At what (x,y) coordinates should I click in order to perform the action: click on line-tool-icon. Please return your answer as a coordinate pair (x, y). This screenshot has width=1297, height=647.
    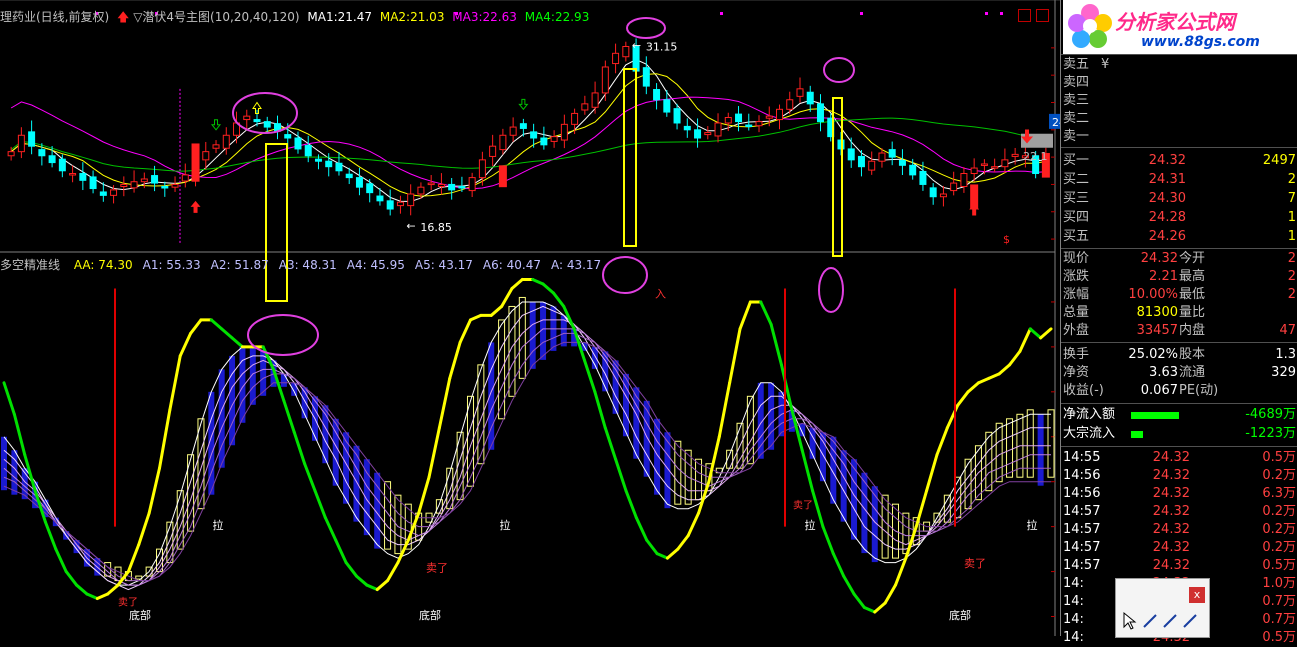
    Looking at the image, I should click on (1151, 621).